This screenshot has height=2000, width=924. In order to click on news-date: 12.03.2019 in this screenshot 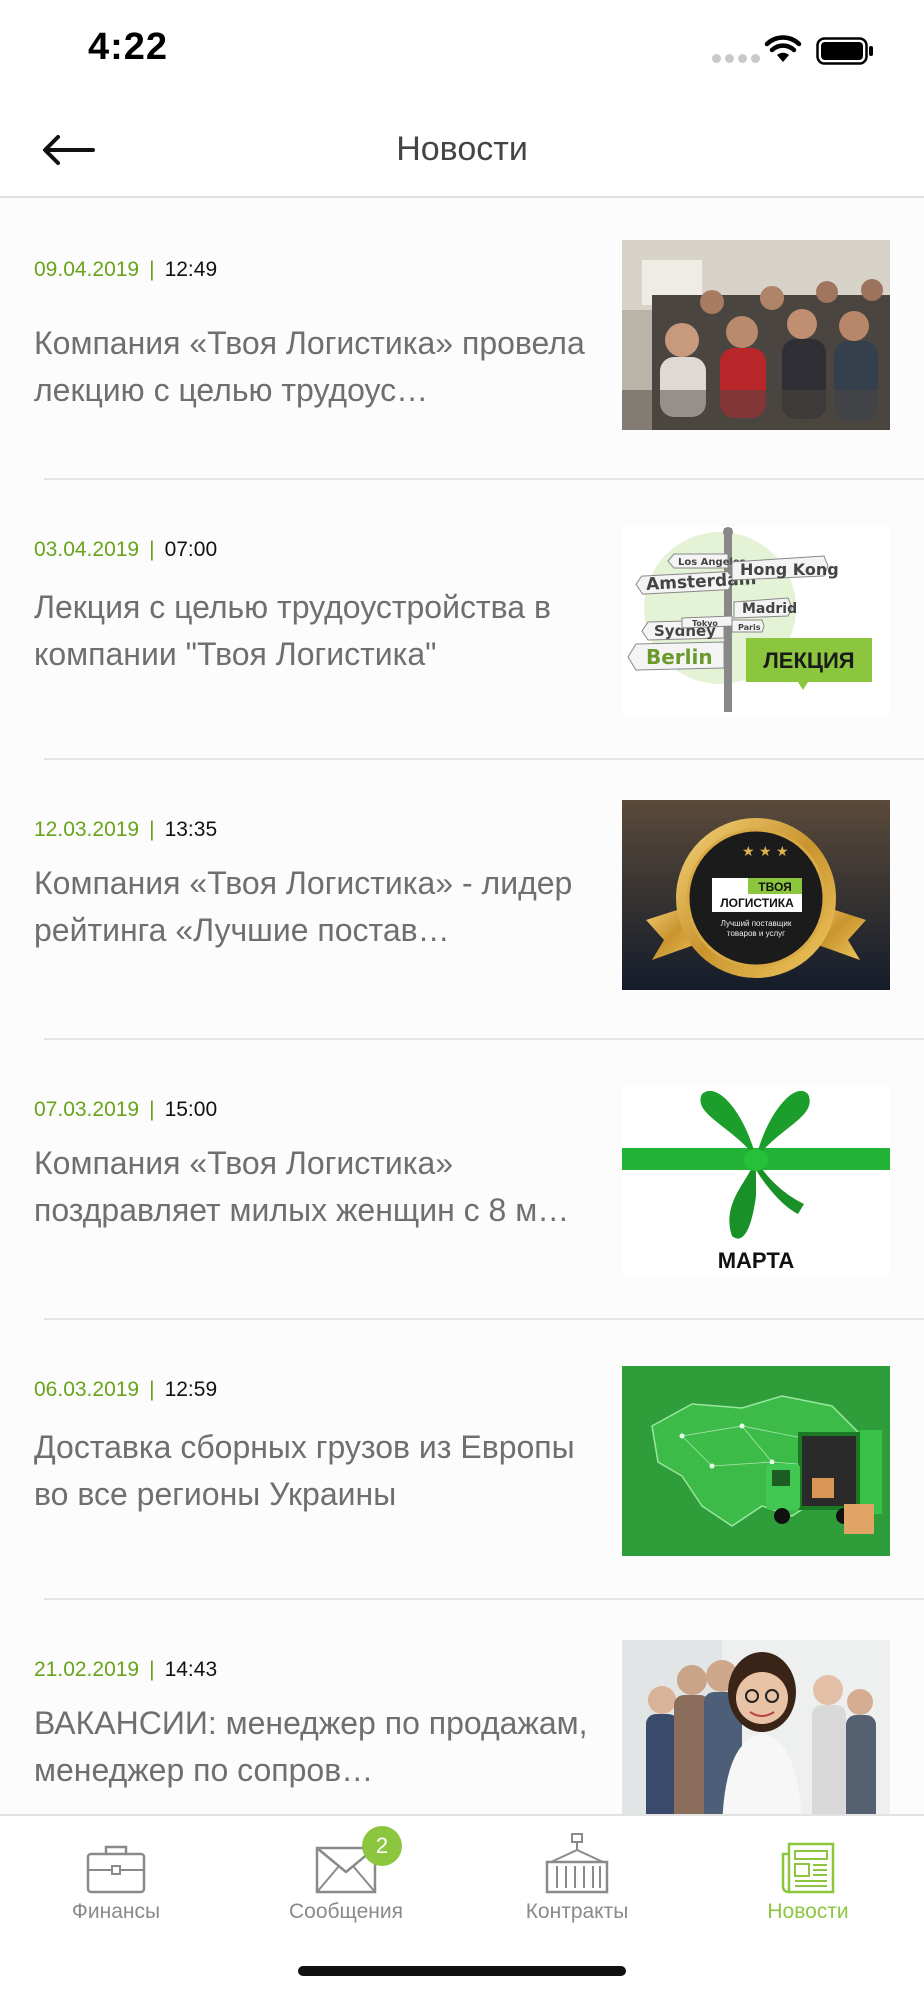, I will do `click(87, 829)`.